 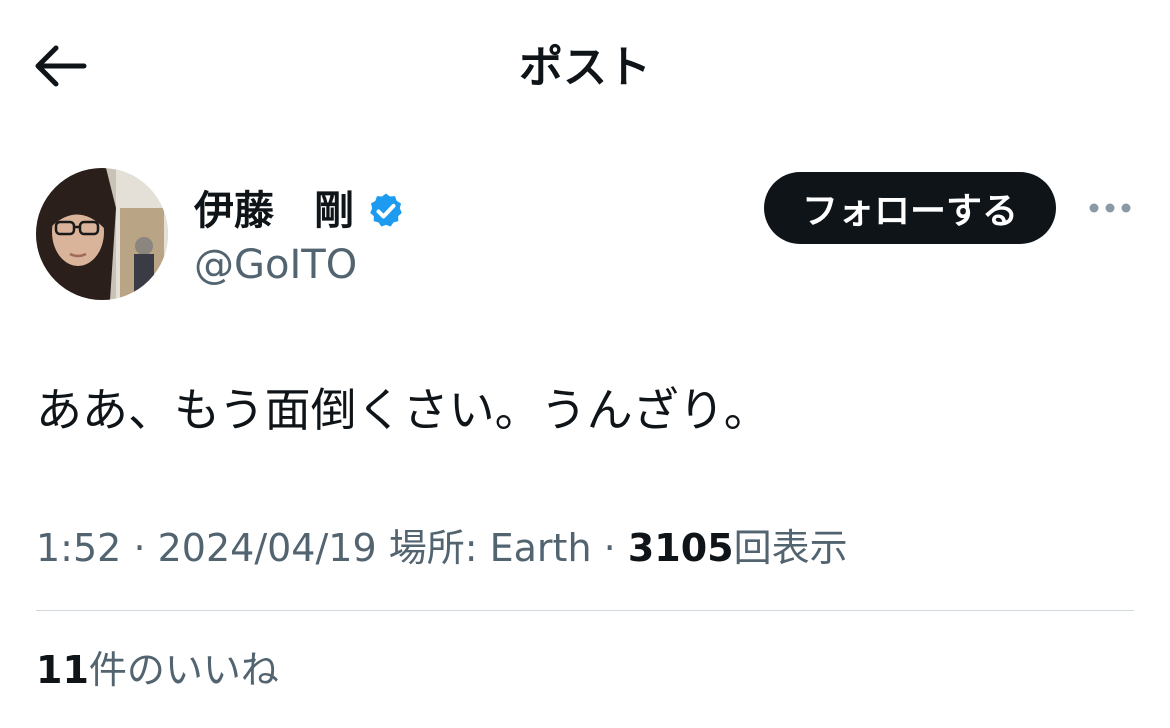 What do you see at coordinates (386, 211) in the screenshot?
I see `verified-badge-icon` at bounding box center [386, 211].